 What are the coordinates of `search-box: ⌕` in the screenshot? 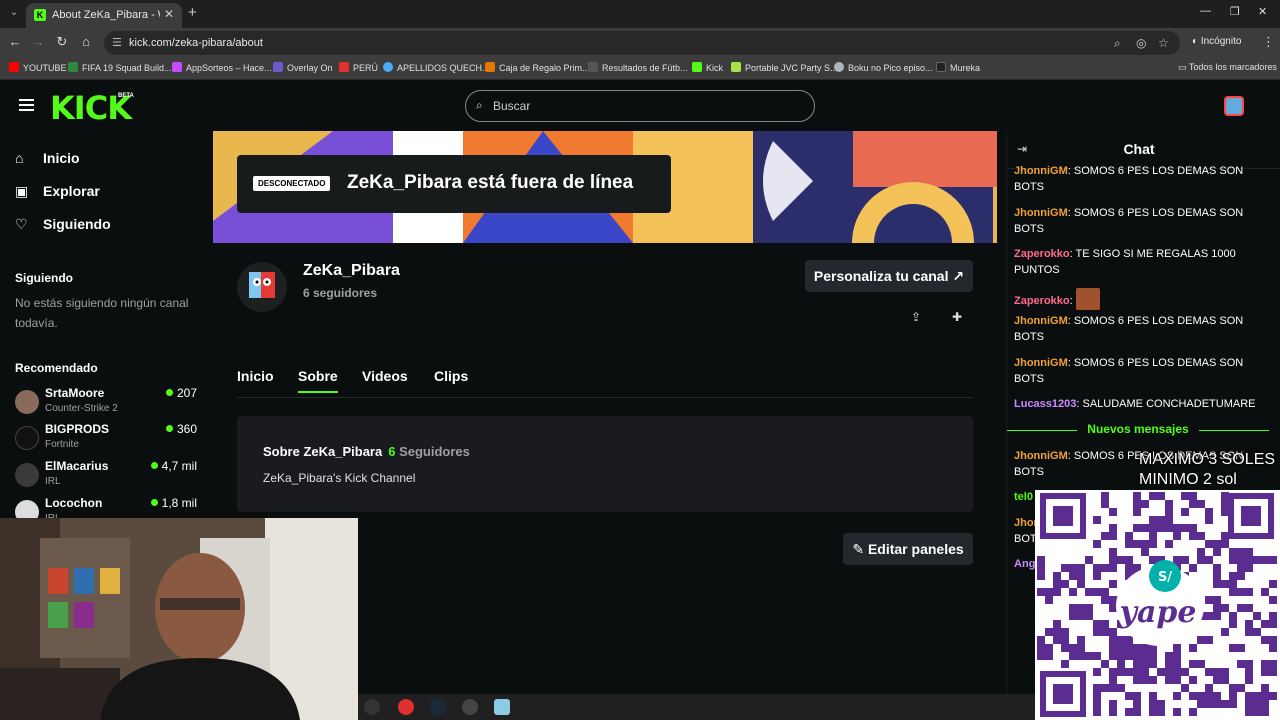 It's located at (640, 106).